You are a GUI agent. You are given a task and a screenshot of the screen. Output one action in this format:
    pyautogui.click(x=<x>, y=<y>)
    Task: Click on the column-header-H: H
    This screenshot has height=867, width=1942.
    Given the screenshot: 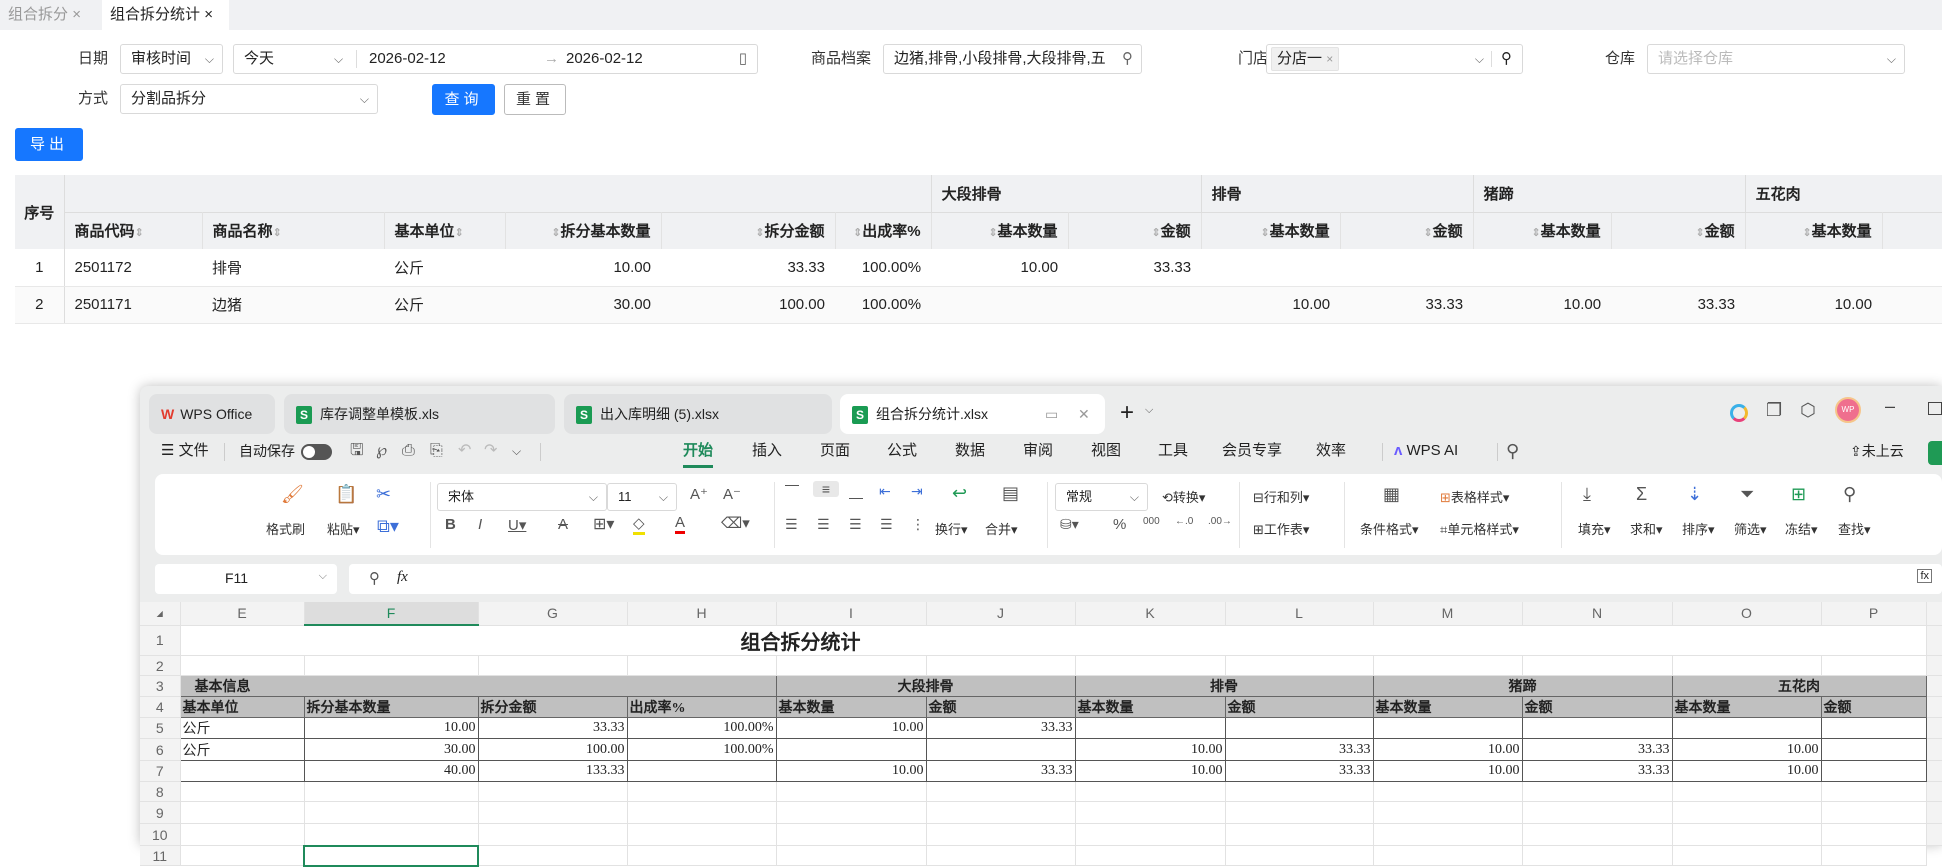 What is the action you would take?
    pyautogui.click(x=702, y=614)
    